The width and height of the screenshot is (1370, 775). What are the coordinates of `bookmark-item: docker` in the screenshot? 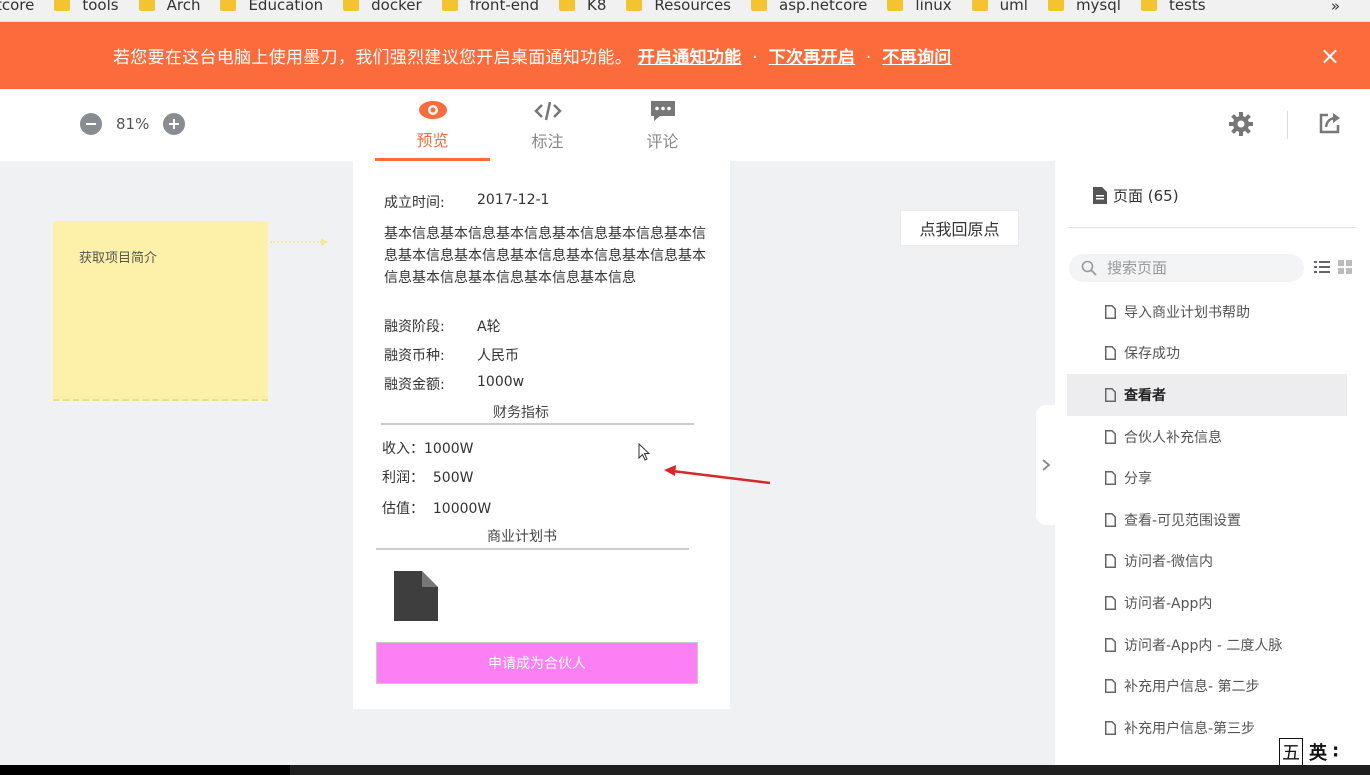 It's located at (382, 7).